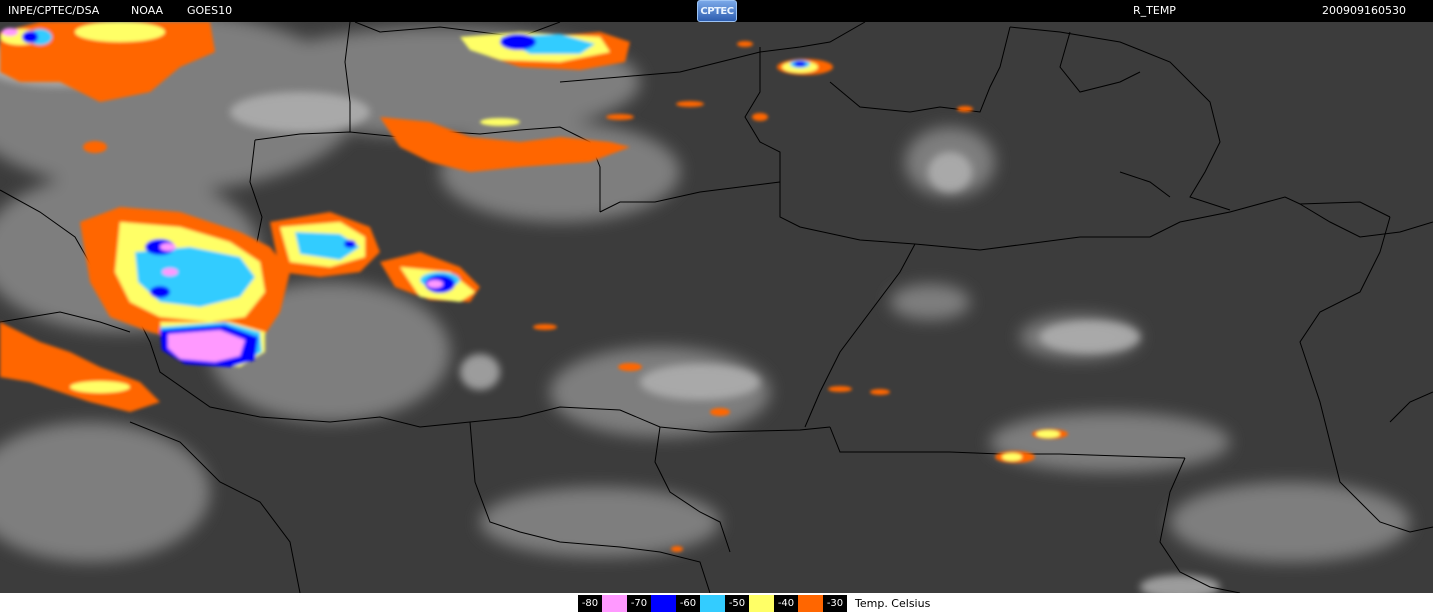 The width and height of the screenshot is (1433, 614). What do you see at coordinates (835, 603) in the screenshot?
I see `legend-value: -30` at bounding box center [835, 603].